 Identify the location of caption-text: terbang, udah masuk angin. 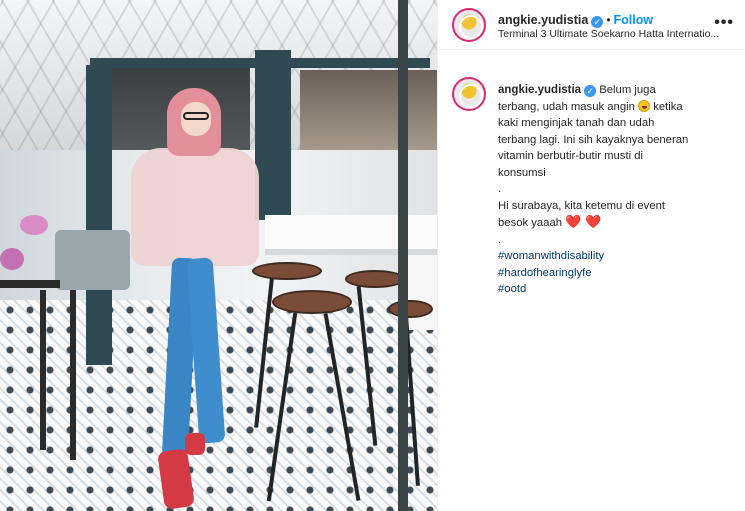
(566, 106).